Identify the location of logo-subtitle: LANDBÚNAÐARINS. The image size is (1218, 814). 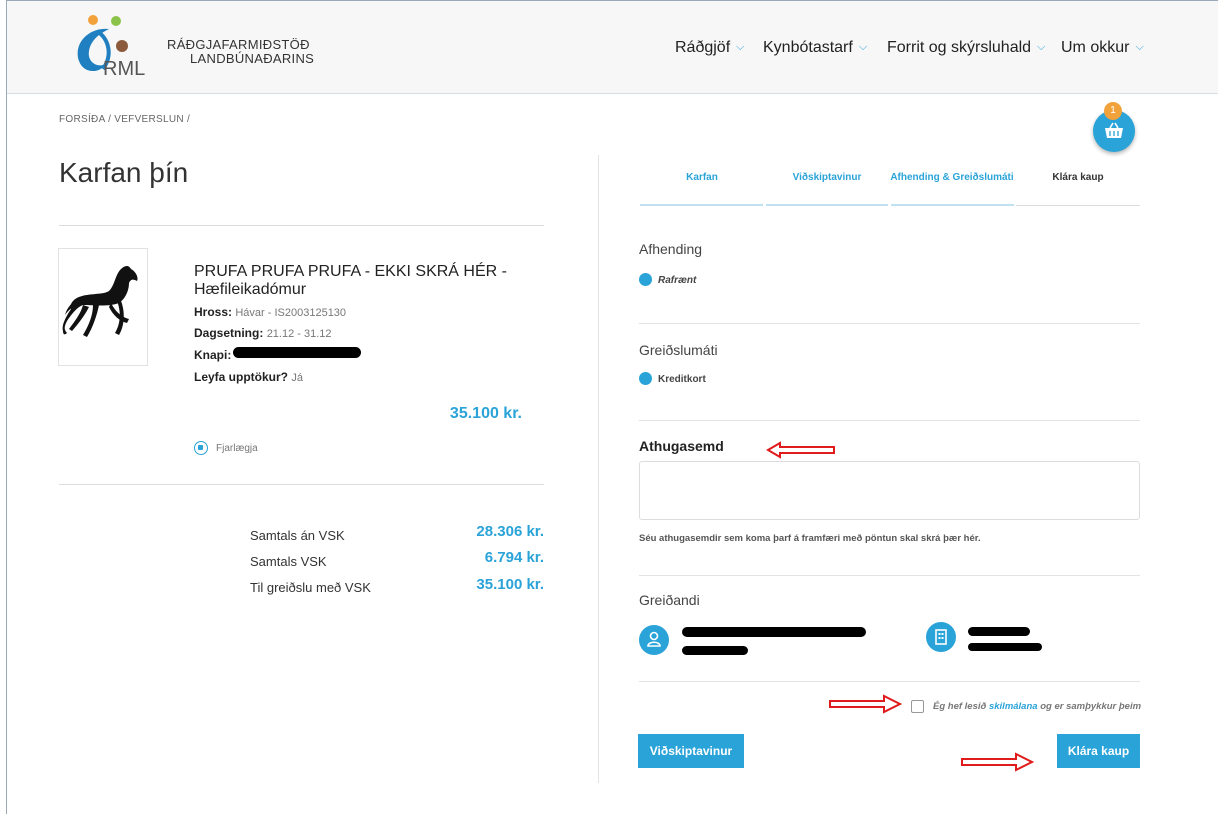
(252, 58).